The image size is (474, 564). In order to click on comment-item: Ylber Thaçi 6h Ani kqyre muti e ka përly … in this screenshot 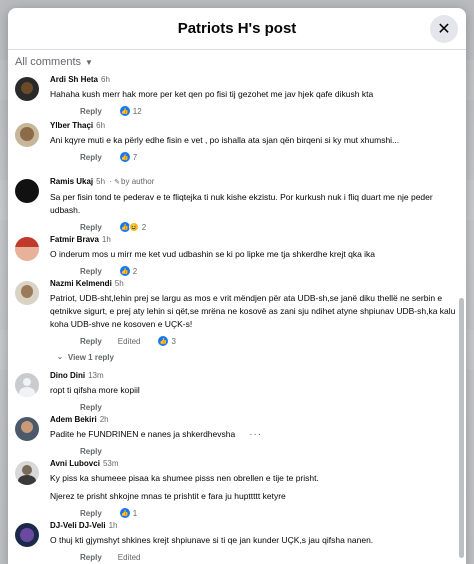, I will do `click(235, 148)`.